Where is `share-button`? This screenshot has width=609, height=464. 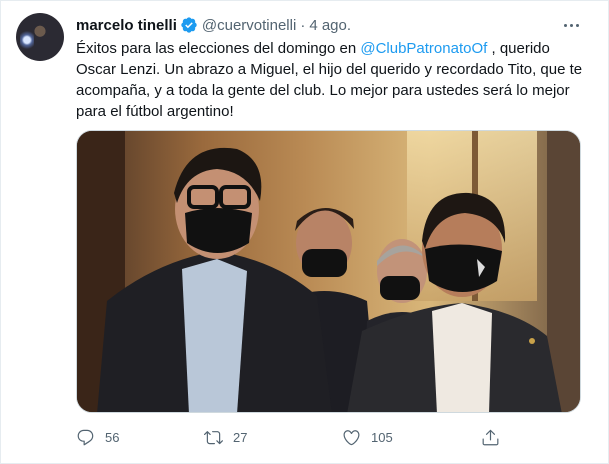
share-button is located at coordinates (490, 437).